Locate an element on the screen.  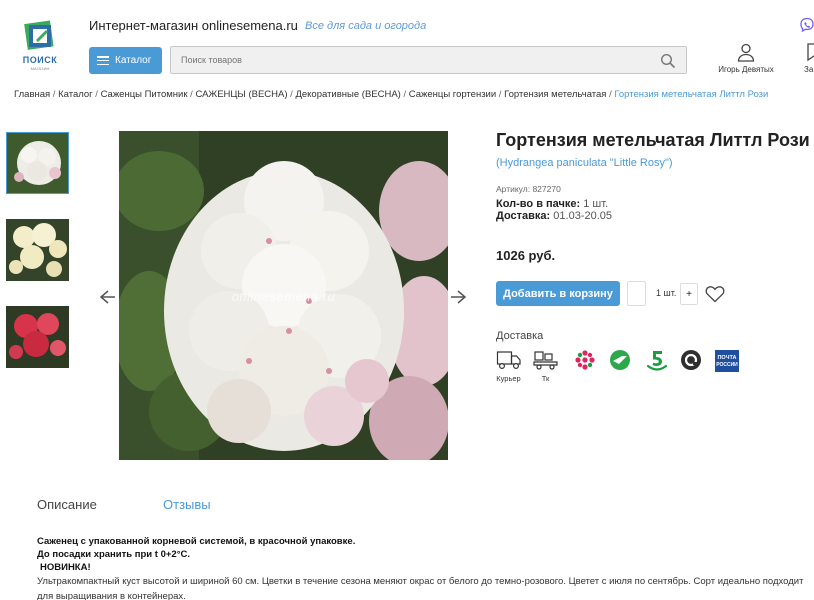
search-input is located at coordinates (411, 60).